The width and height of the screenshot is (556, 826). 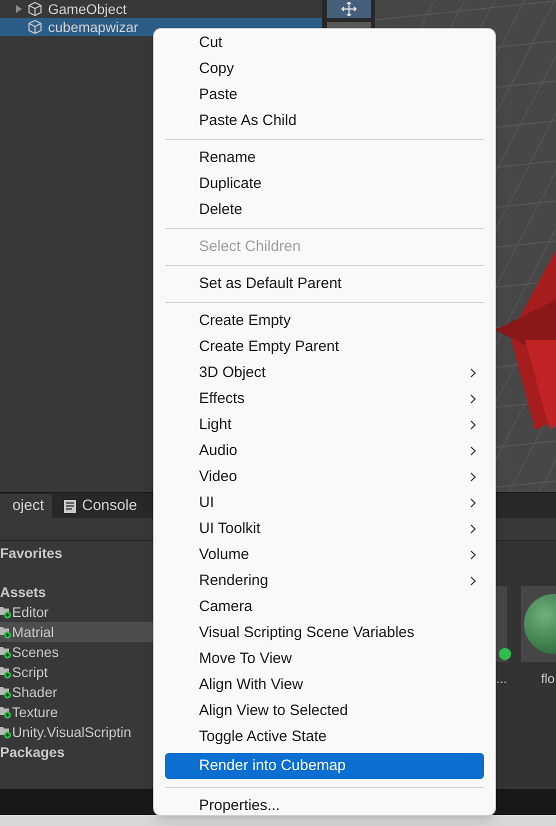 I want to click on menu-item: 3D Object, so click(x=324, y=373).